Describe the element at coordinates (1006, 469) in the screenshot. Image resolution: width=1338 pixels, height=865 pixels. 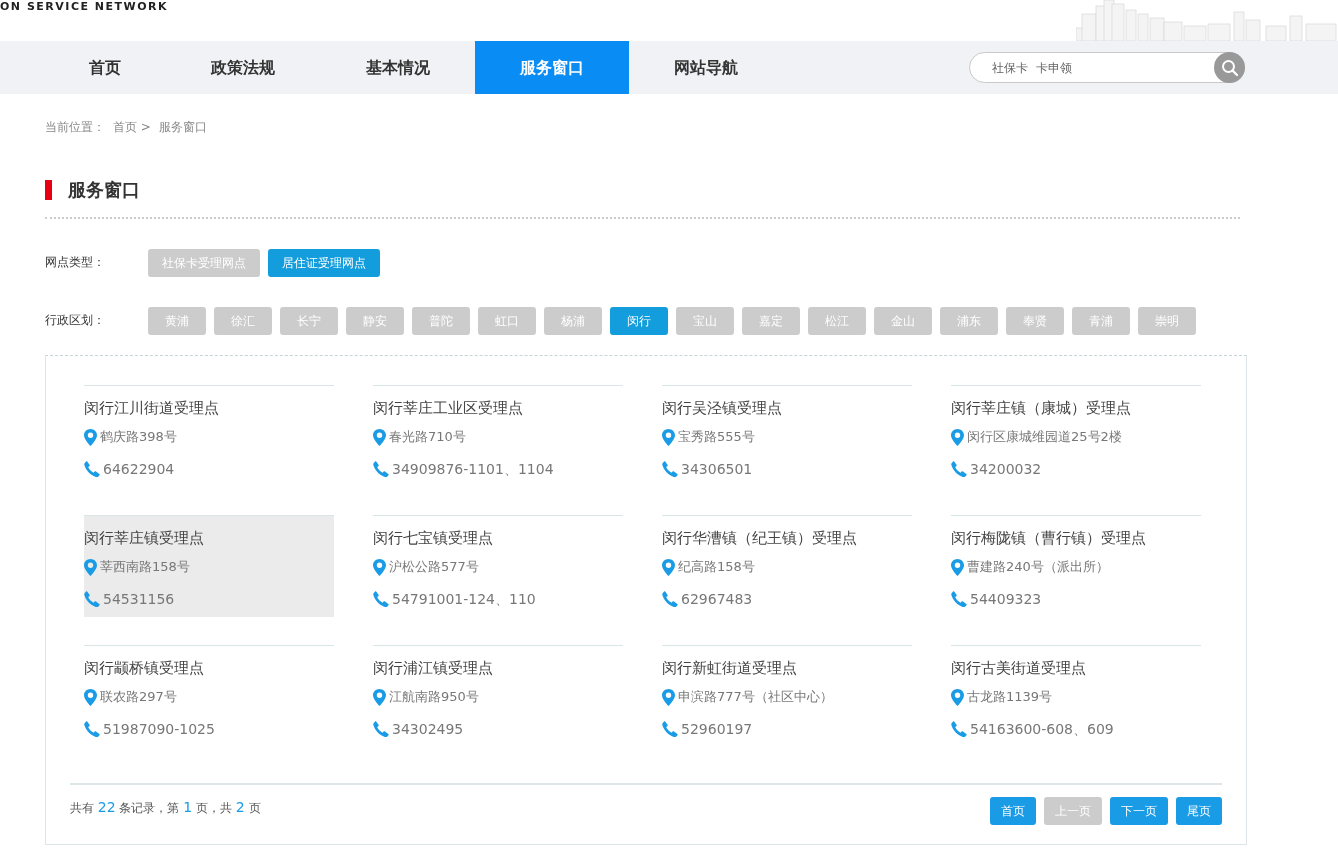
I see `phone-number: 34200032` at that location.